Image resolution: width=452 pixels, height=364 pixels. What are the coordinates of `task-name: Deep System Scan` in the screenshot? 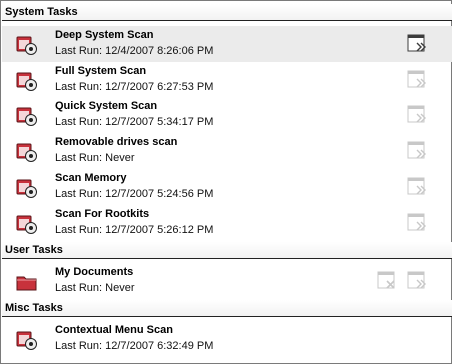 It's located at (104, 35).